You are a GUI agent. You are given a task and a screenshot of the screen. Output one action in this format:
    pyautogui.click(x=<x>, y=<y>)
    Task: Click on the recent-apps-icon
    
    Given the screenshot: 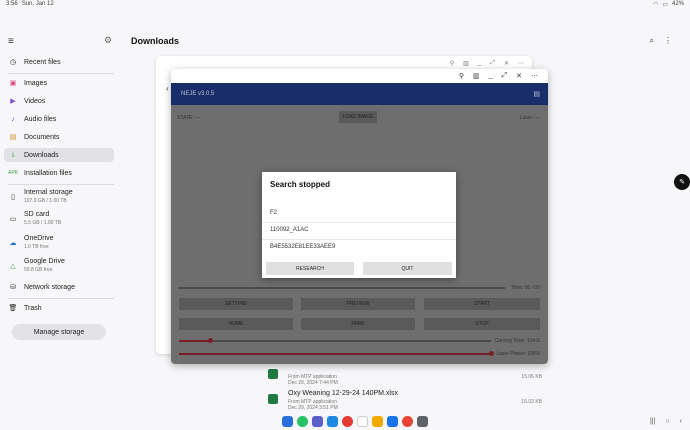 What is the action you would take?
    pyautogui.click(x=422, y=421)
    